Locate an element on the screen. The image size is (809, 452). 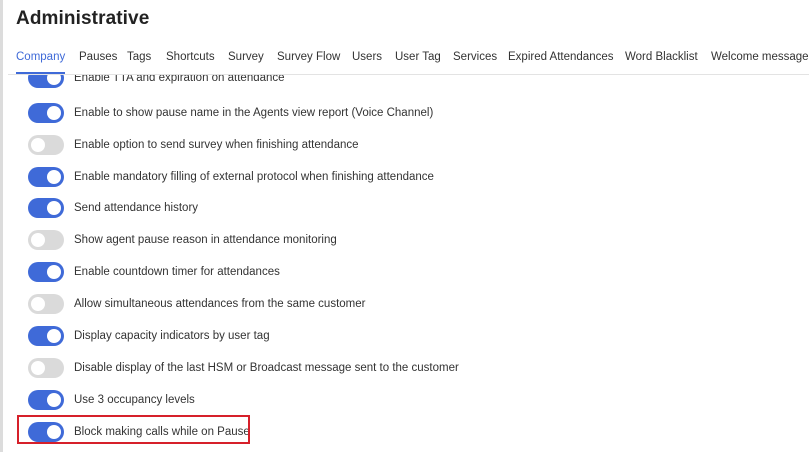
option-row: Enable TTA and expiration on attendance is located at coordinates (156, 82).